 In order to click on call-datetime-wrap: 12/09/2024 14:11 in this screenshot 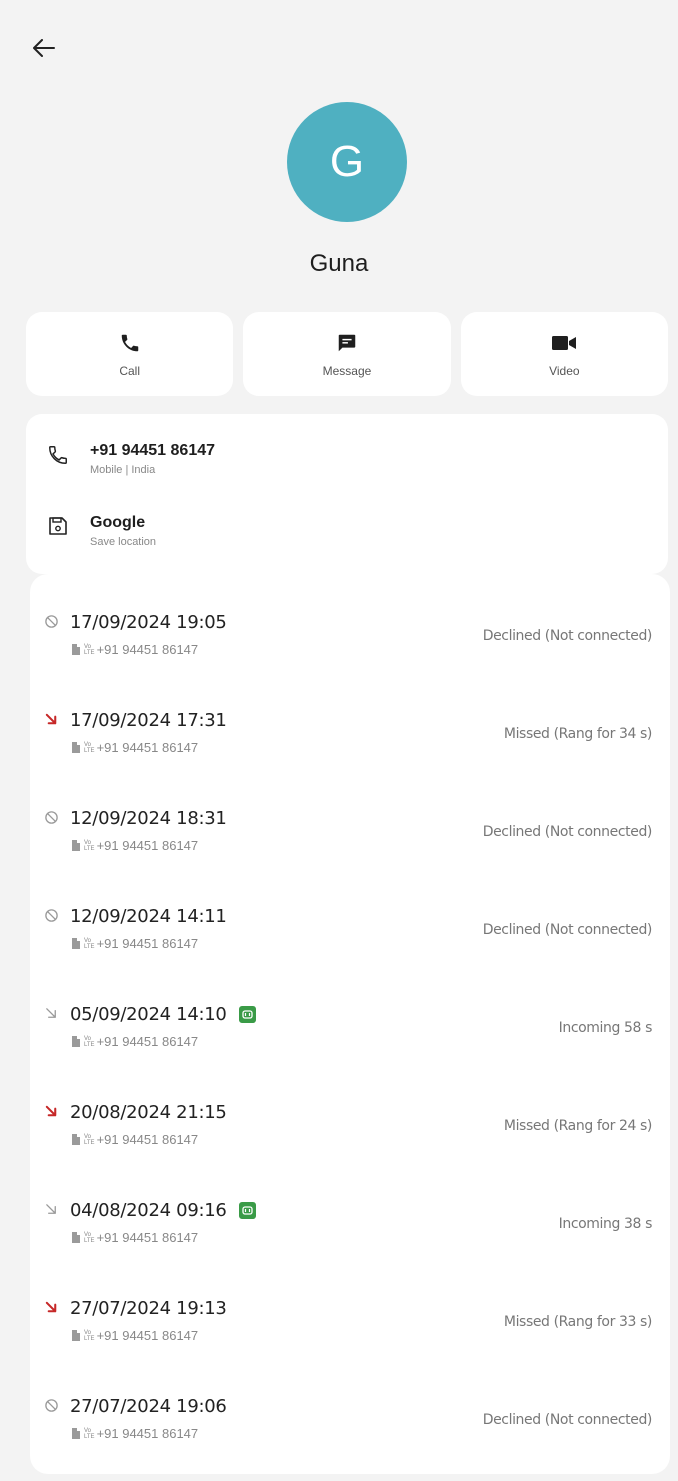, I will do `click(148, 916)`.